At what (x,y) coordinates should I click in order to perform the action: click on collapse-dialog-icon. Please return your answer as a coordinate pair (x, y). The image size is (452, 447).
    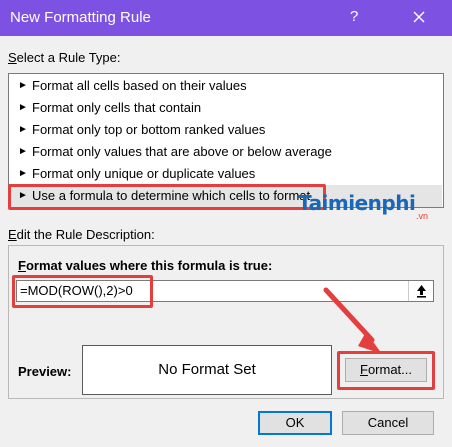
    Looking at the image, I should click on (421, 291).